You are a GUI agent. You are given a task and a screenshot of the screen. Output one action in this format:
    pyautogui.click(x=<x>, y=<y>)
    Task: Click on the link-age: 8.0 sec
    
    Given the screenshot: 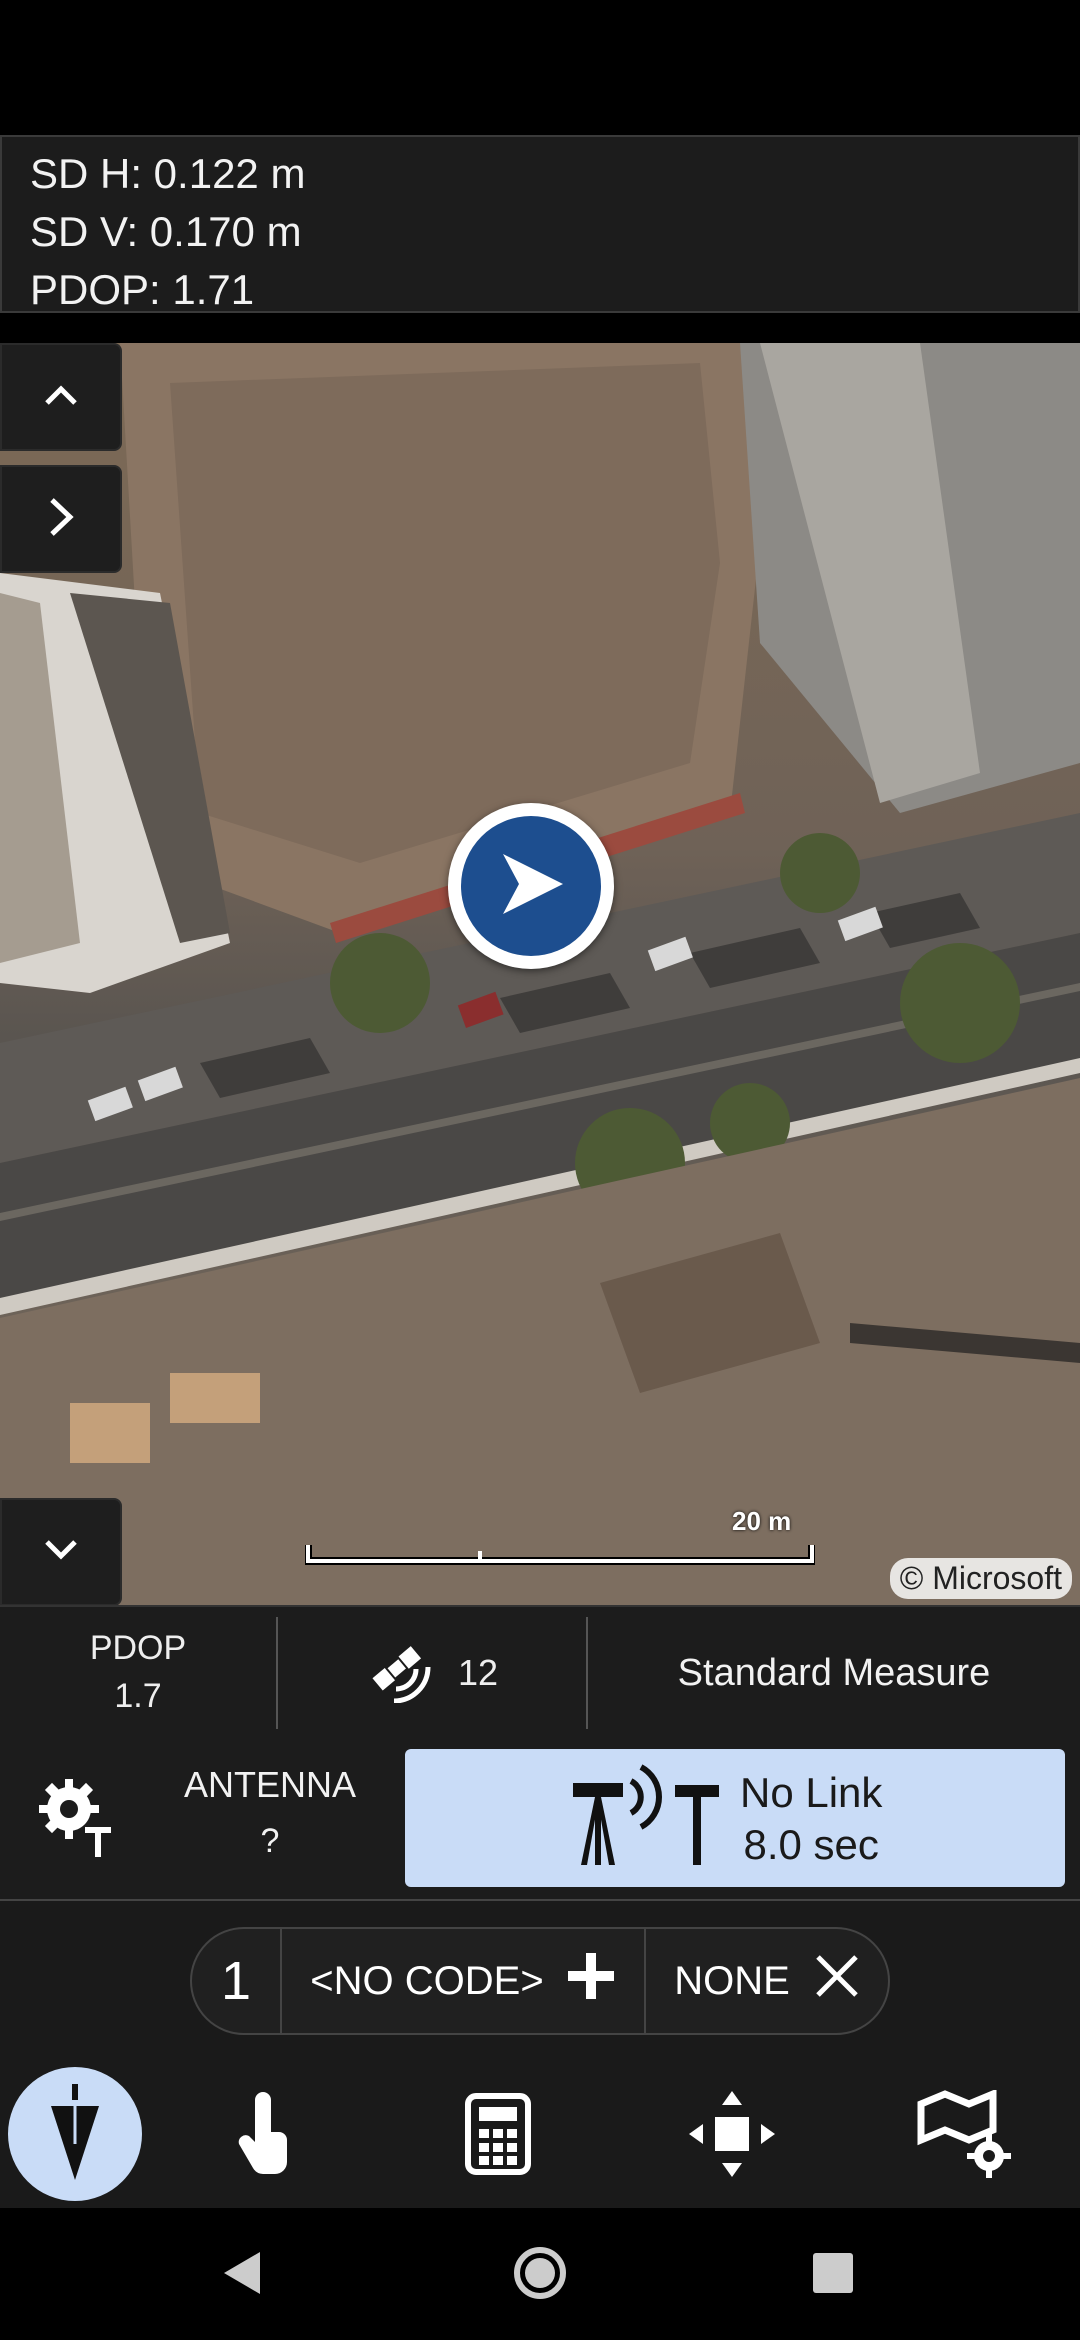 What is the action you would take?
    pyautogui.click(x=811, y=1844)
    